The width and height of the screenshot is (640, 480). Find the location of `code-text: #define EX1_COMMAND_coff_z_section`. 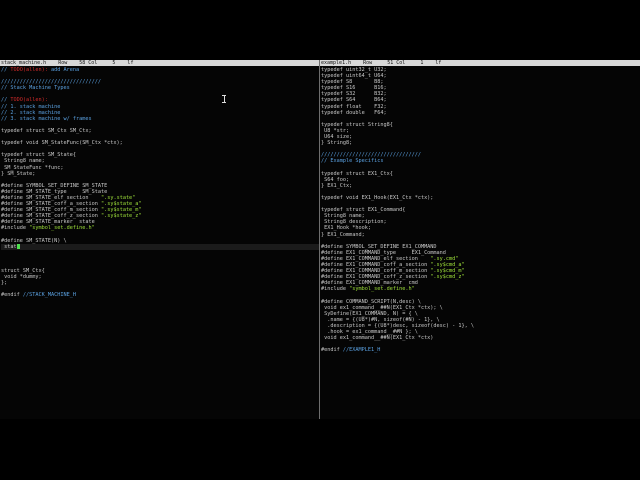

code-text: #define EX1_COMMAND_coff_z_section is located at coordinates (376, 277).